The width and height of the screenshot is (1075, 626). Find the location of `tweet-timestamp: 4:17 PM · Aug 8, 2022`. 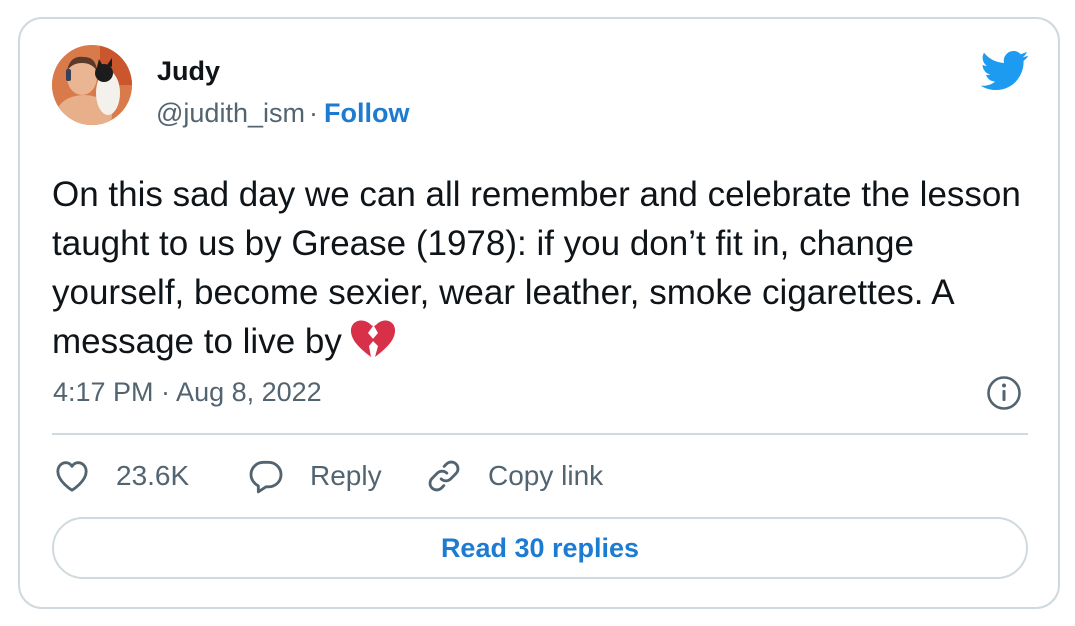

tweet-timestamp: 4:17 PM · Aug 8, 2022 is located at coordinates (187, 392).